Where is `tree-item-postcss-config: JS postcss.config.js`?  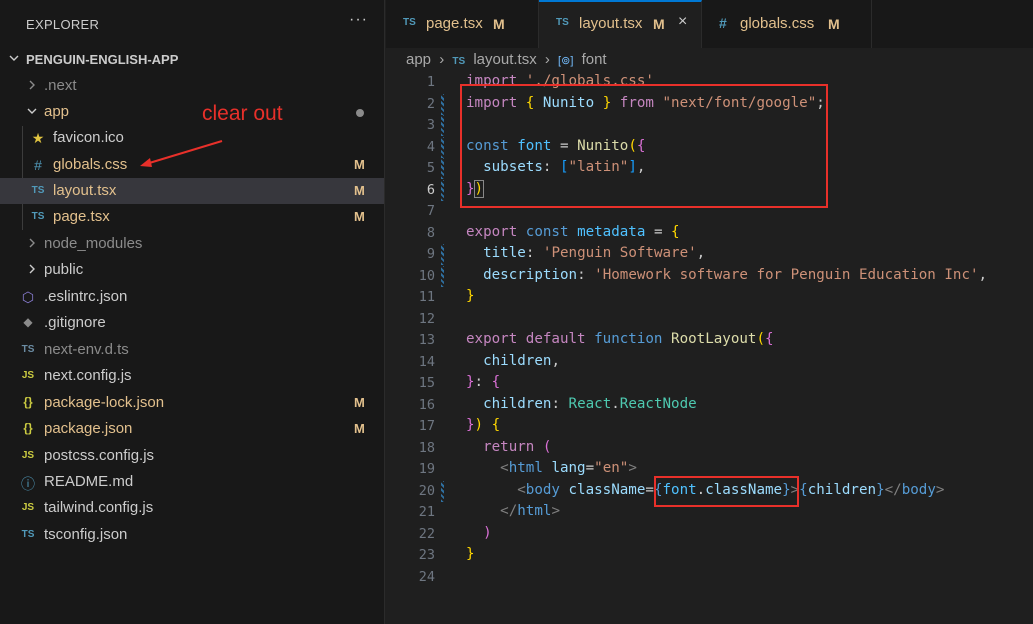
tree-item-postcss-config: JS postcss.config.js is located at coordinates (192, 456).